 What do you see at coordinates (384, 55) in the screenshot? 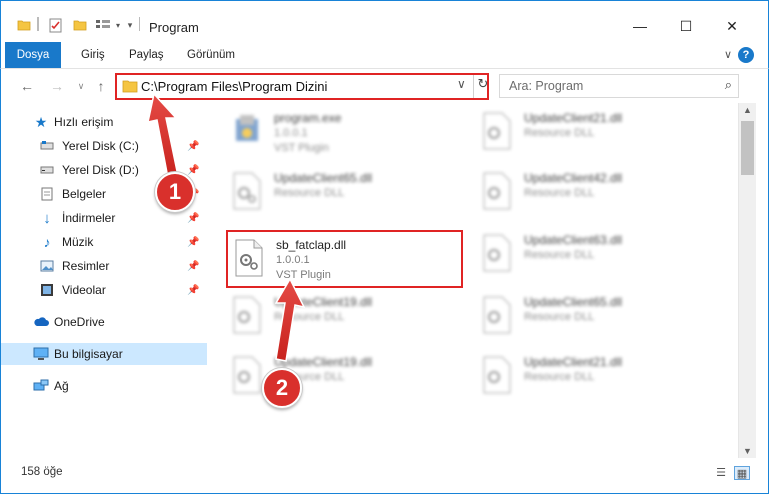
I see `ribbon-tabs: Dosya Giriş Paylaş Görünüm ∨ ?` at bounding box center [384, 55].